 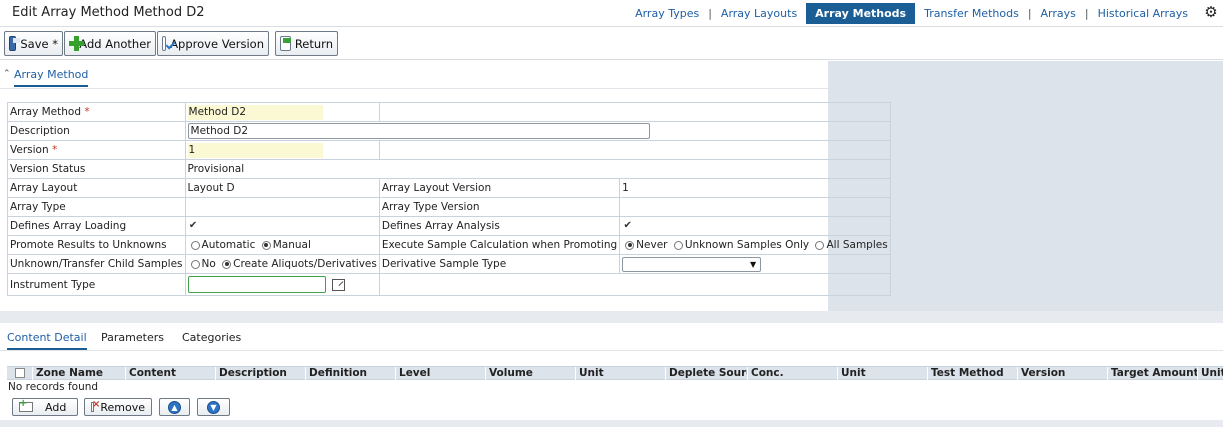 I want to click on array-layout-version-value: 1, so click(x=755, y=188).